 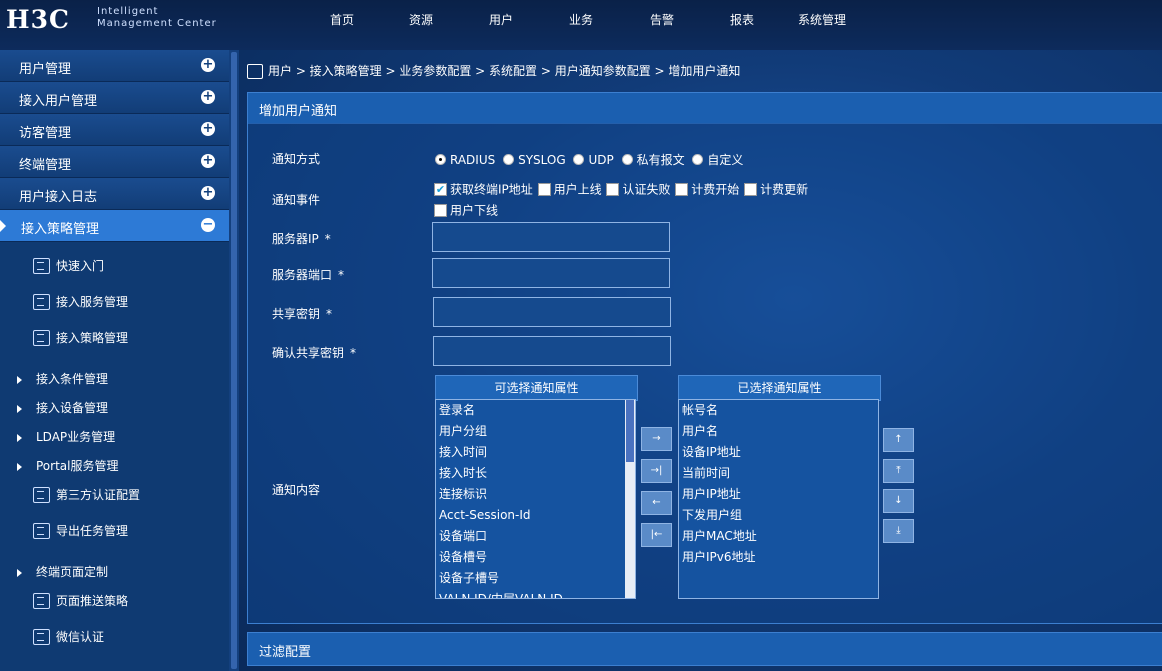 I want to click on sidebar-item-access-service: 接入服务管理, so click(x=80, y=303).